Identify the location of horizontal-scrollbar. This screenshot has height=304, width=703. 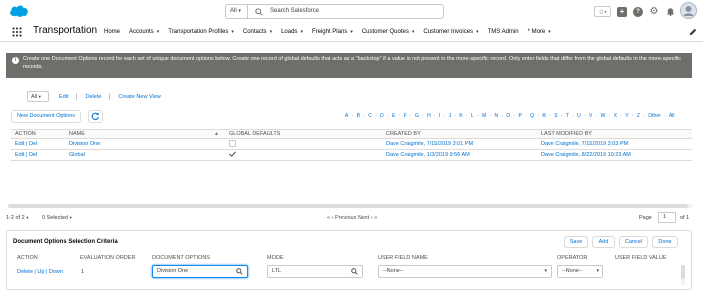
(350, 206).